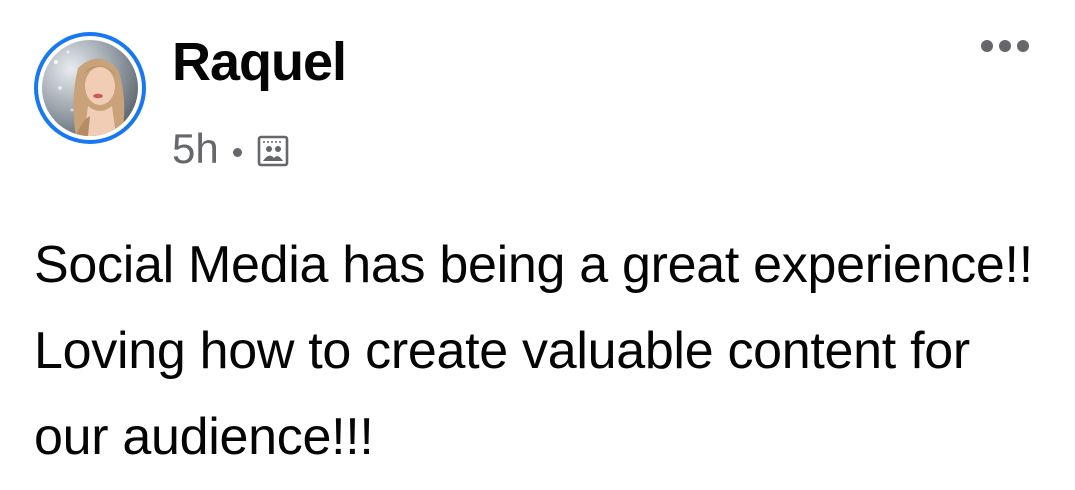 Image resolution: width=1075 pixels, height=490 pixels. What do you see at coordinates (237, 152) in the screenshot?
I see `separator-dot` at bounding box center [237, 152].